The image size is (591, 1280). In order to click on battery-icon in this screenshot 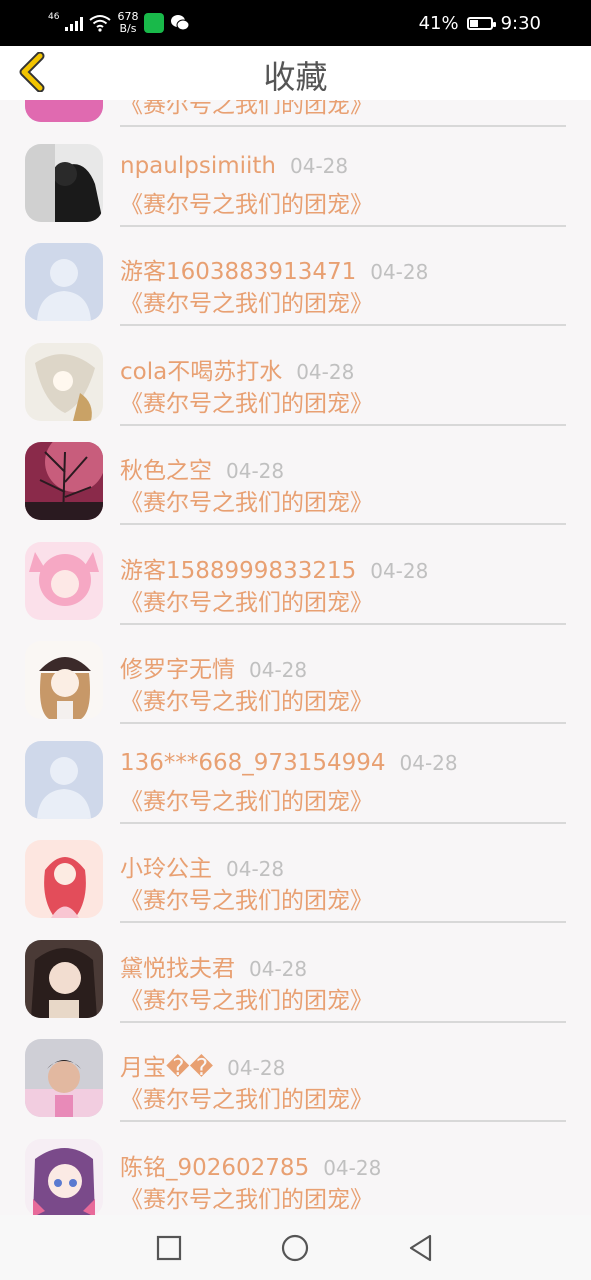, I will do `click(481, 23)`.